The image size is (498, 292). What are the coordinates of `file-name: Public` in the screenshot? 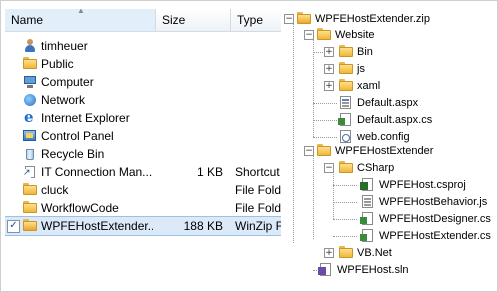 It's located at (57, 64).